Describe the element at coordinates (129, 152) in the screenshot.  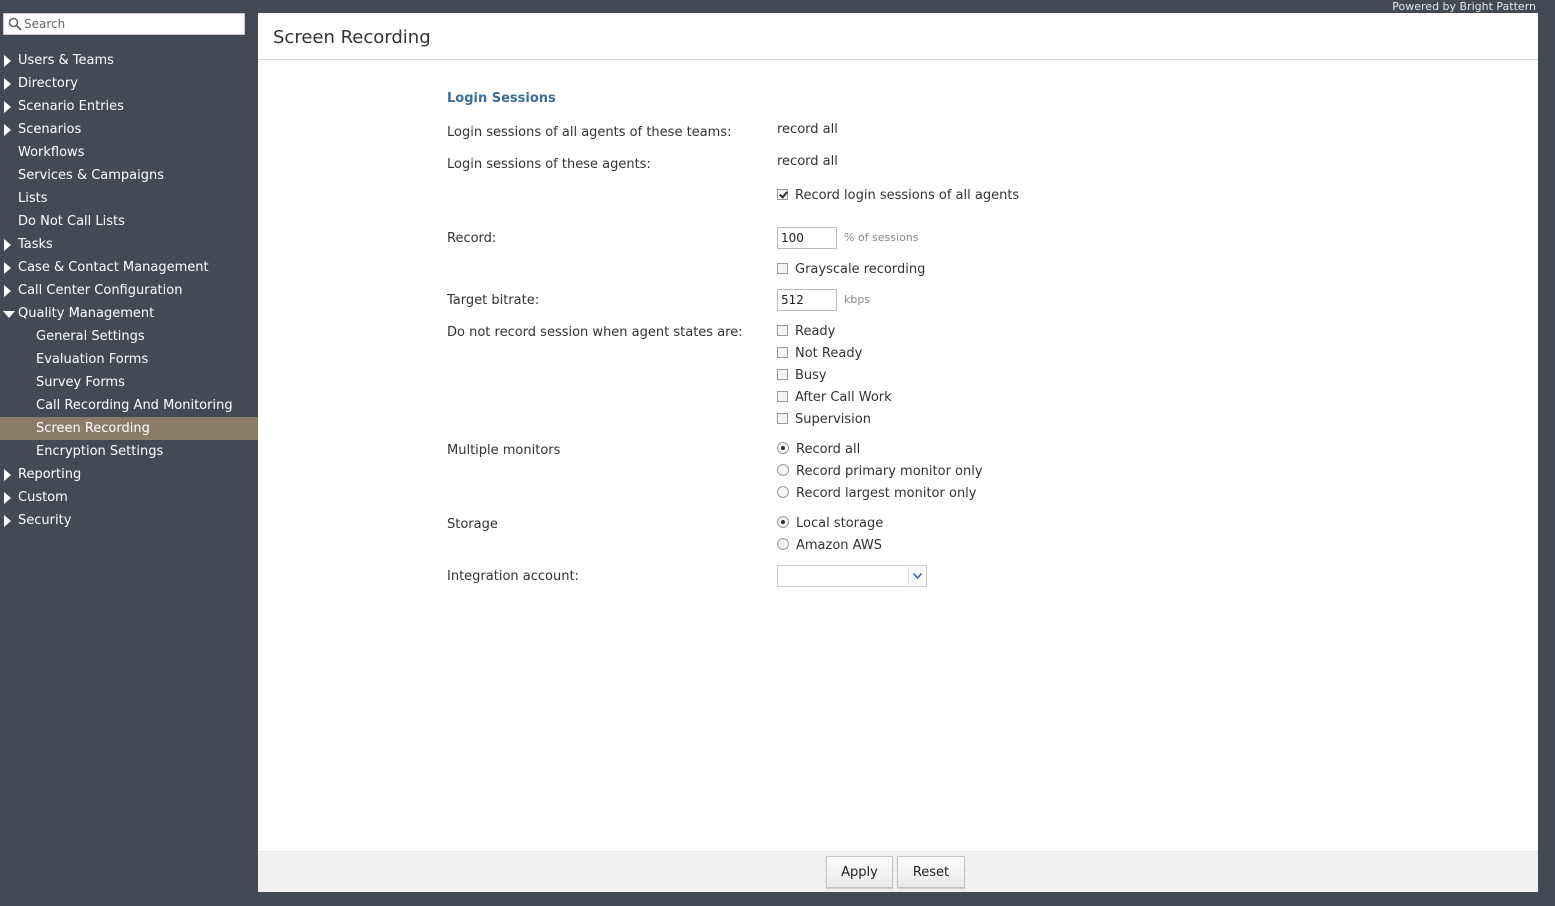
I see `sidebar-item-workflows: Workflows` at that location.